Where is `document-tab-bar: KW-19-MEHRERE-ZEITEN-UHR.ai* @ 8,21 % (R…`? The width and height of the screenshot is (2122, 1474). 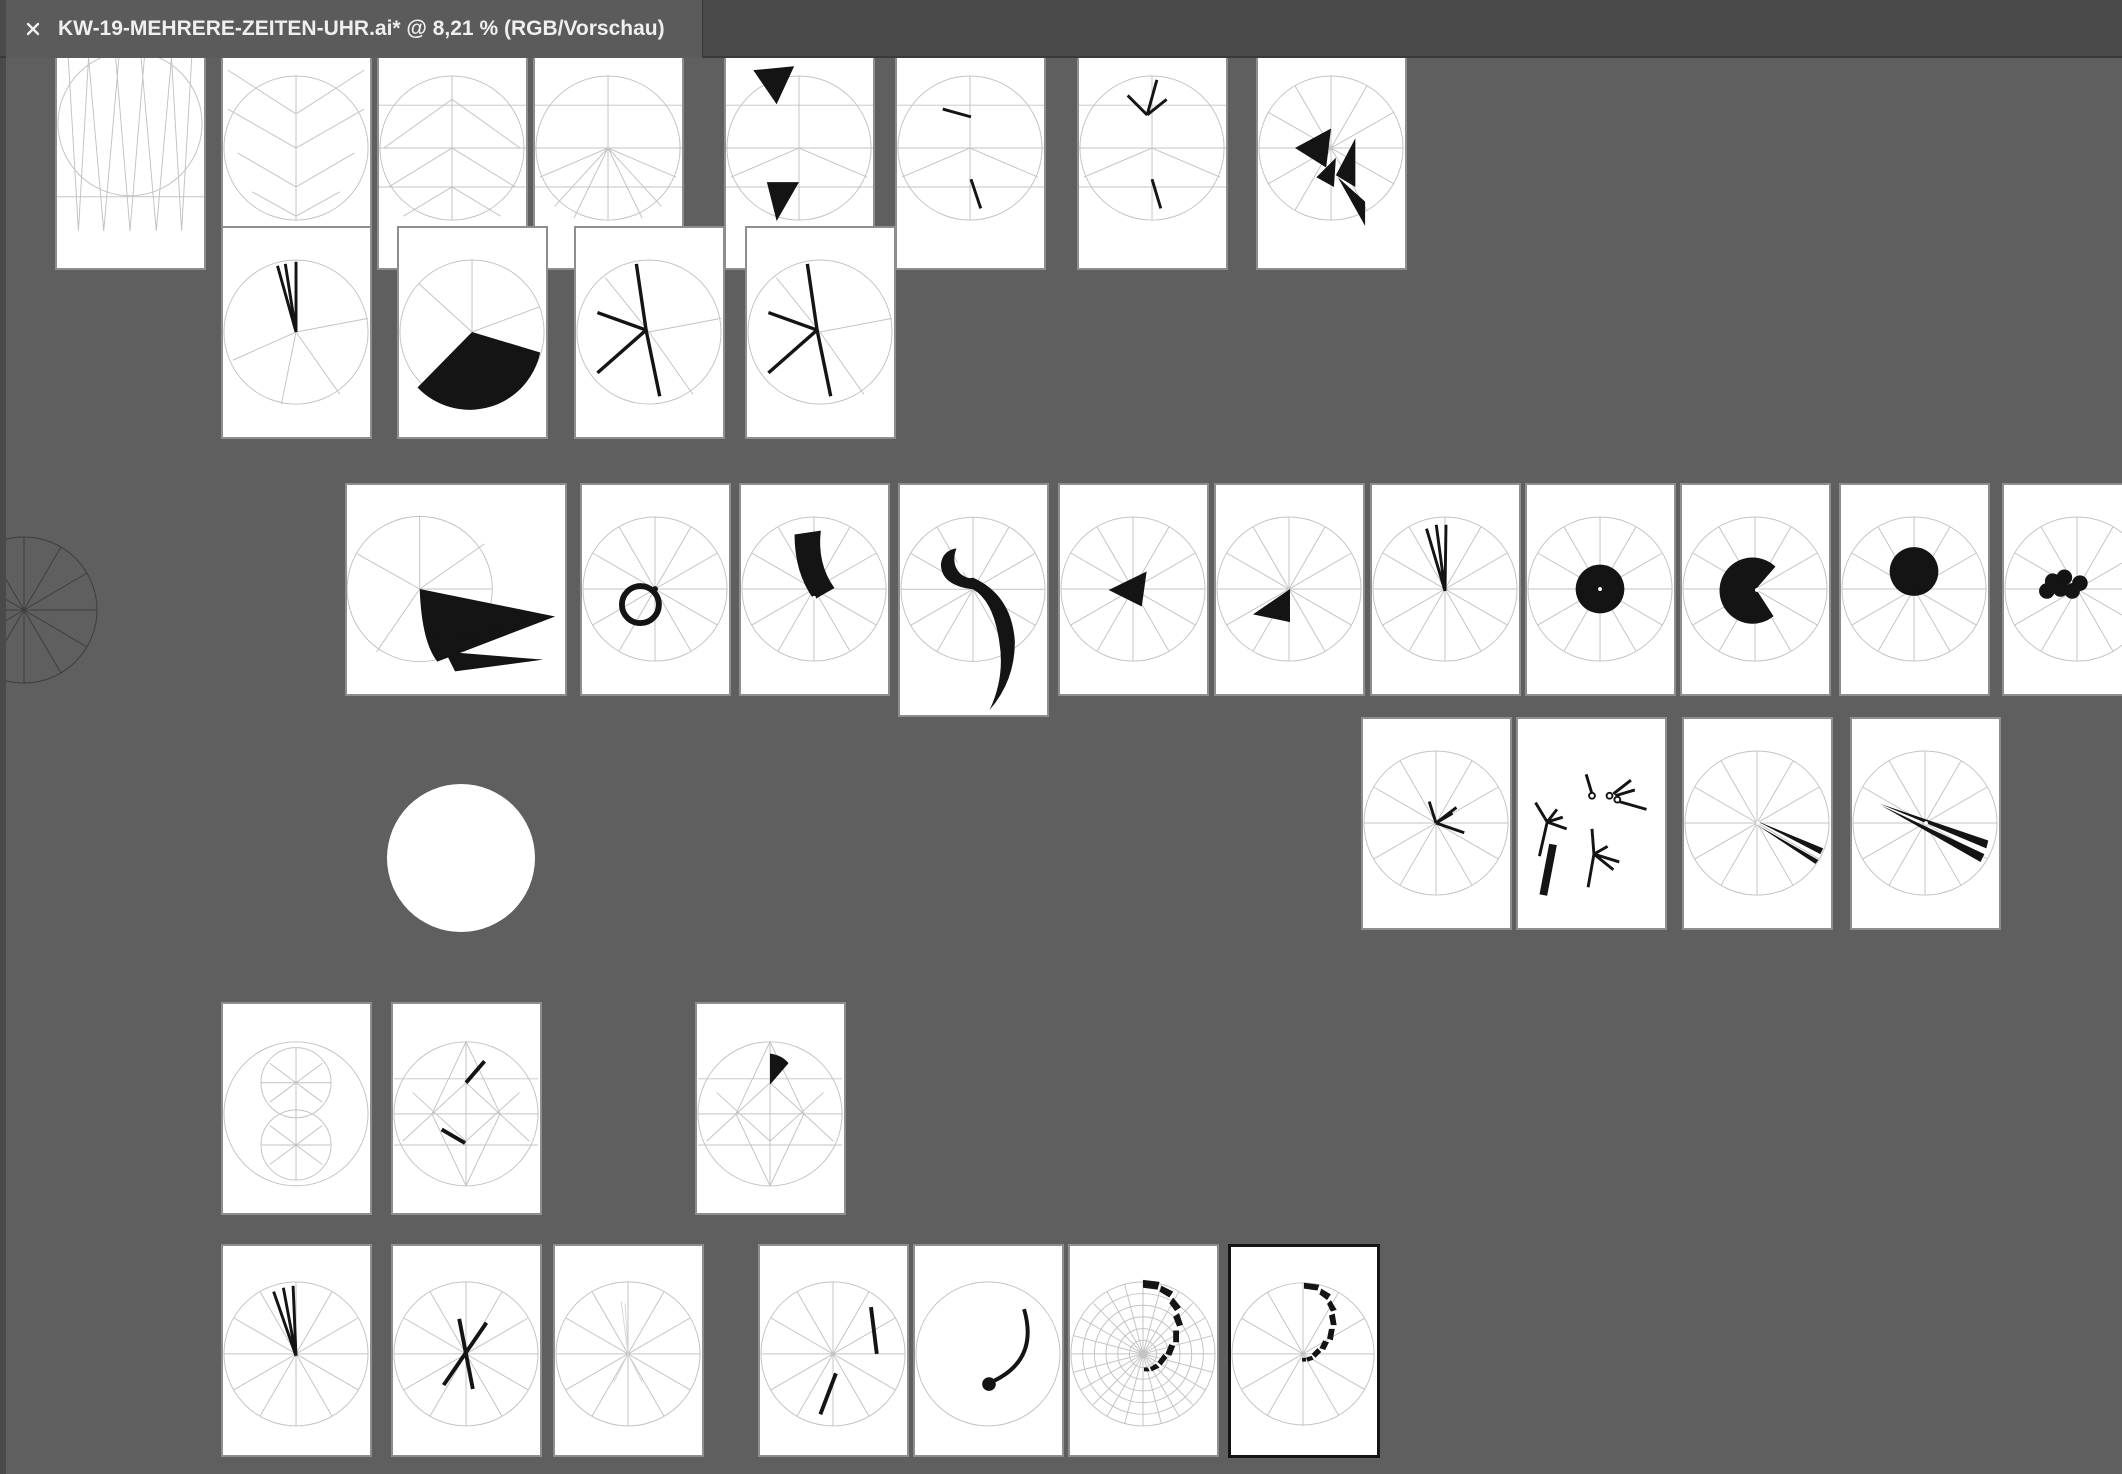
document-tab-bar: KW-19-MEHRERE-ZEITEN-UHR.ai* @ 8,21 % (R… is located at coordinates (1061, 29).